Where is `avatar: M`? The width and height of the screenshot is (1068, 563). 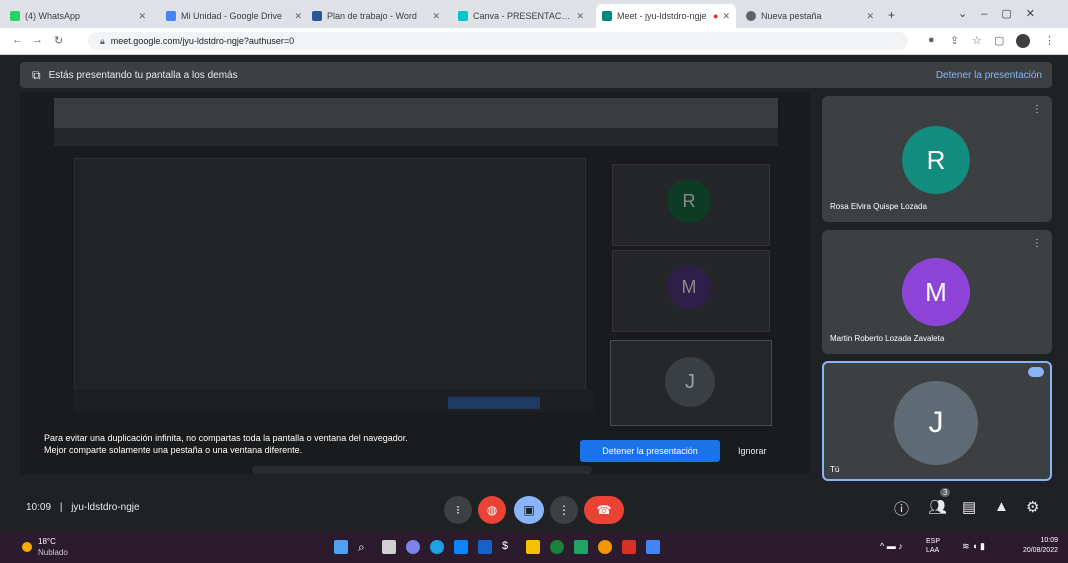
avatar: M is located at coordinates (936, 292).